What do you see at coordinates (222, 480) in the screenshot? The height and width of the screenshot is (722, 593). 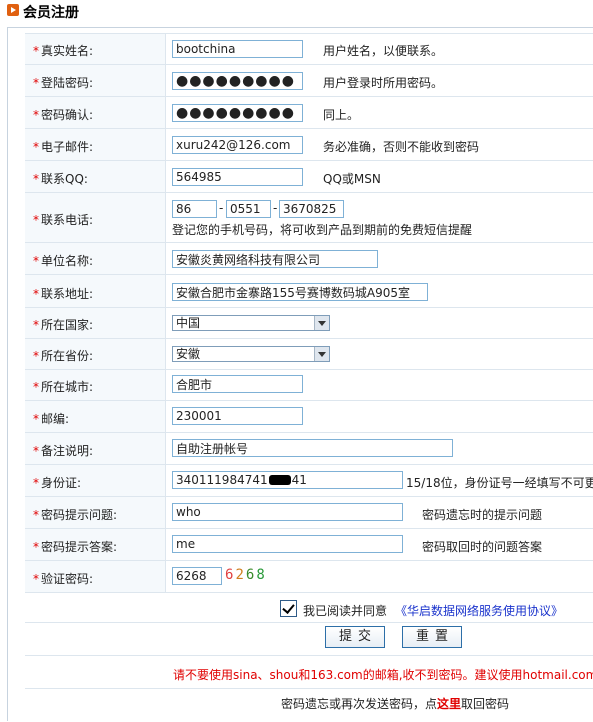 I see `idcard-value-part: 340111984741` at bounding box center [222, 480].